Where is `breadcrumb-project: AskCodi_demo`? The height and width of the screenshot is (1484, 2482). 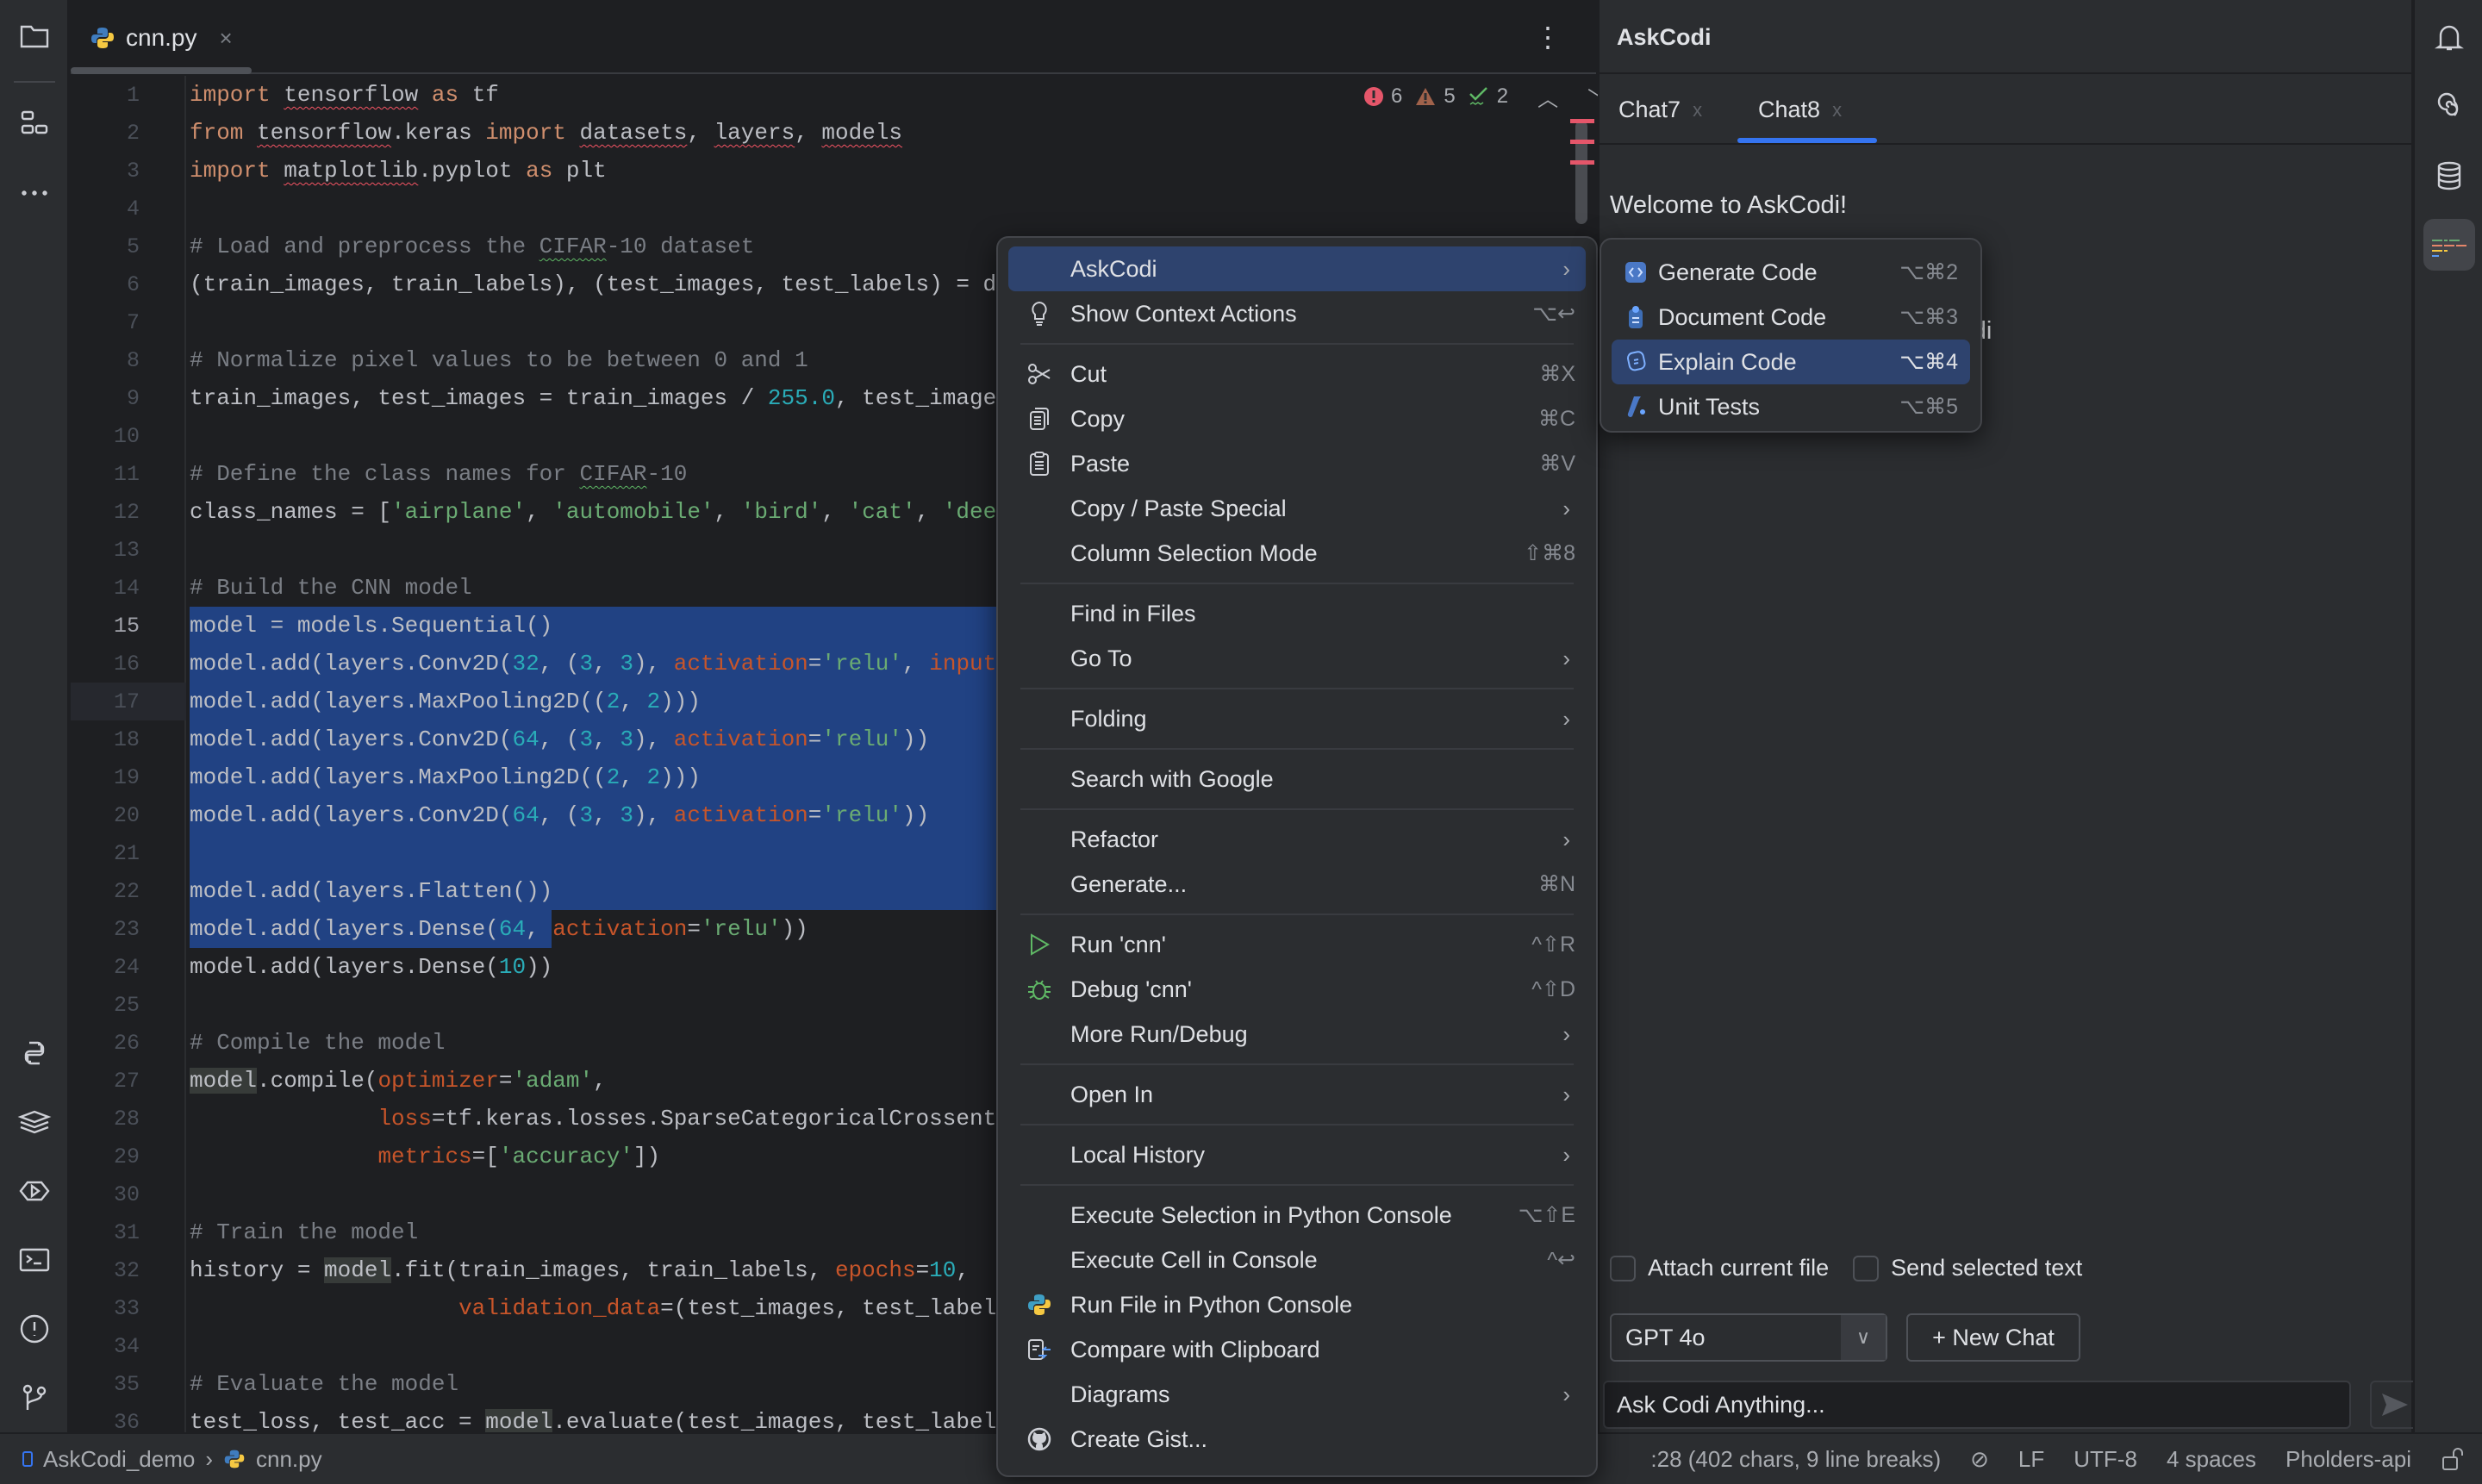 breadcrumb-project: AskCodi_demo is located at coordinates (119, 1460).